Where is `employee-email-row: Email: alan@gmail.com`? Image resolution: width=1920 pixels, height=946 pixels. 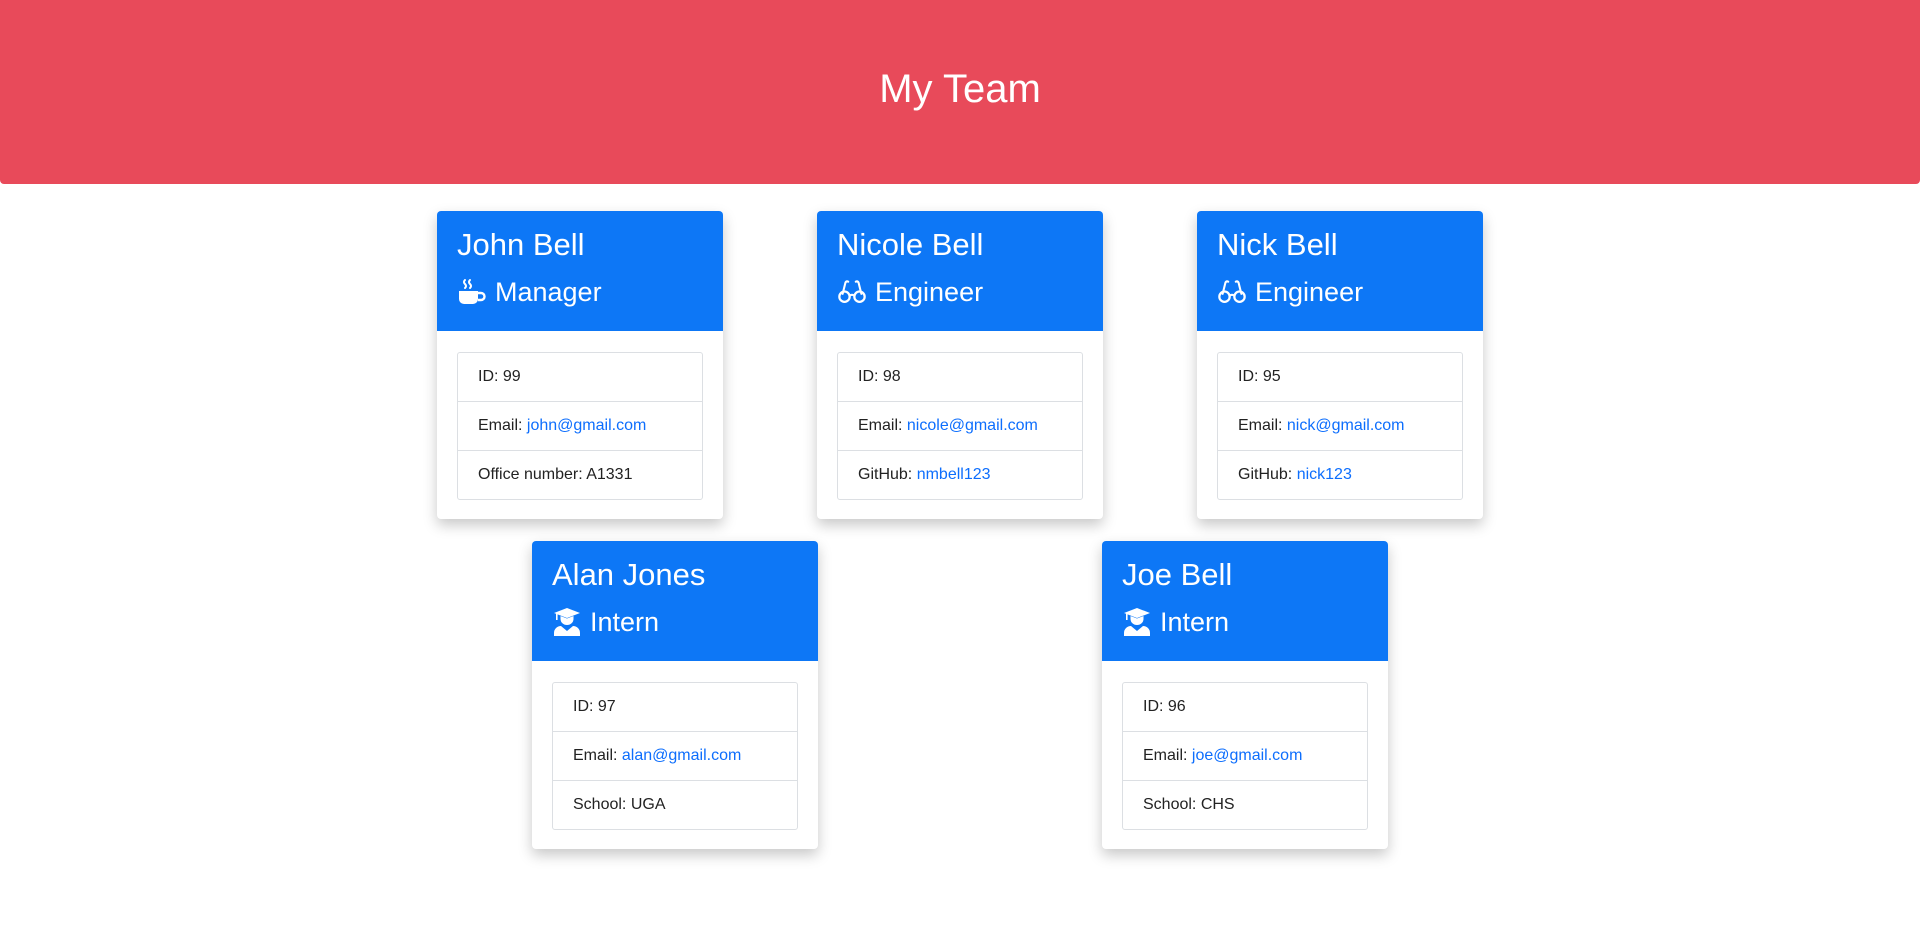
employee-email-row: Email: alan@gmail.com is located at coordinates (675, 756).